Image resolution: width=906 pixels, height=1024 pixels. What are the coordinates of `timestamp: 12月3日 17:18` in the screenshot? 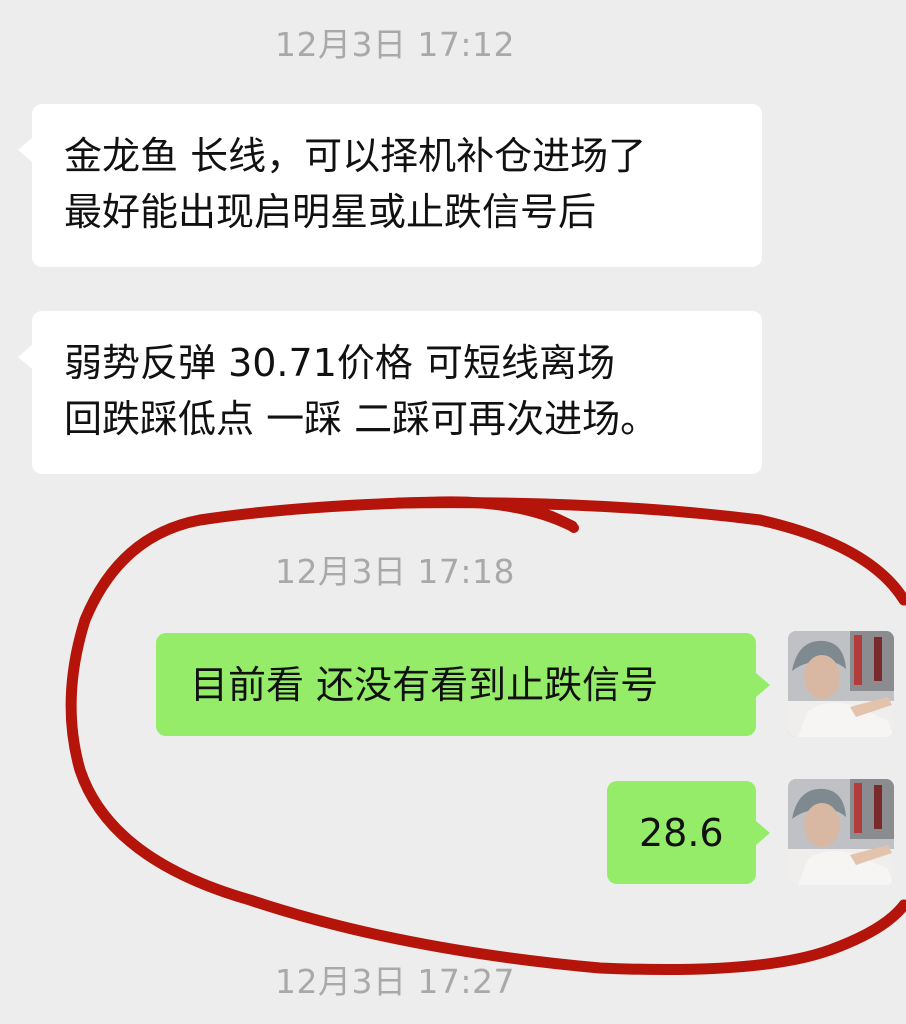 It's located at (395, 571).